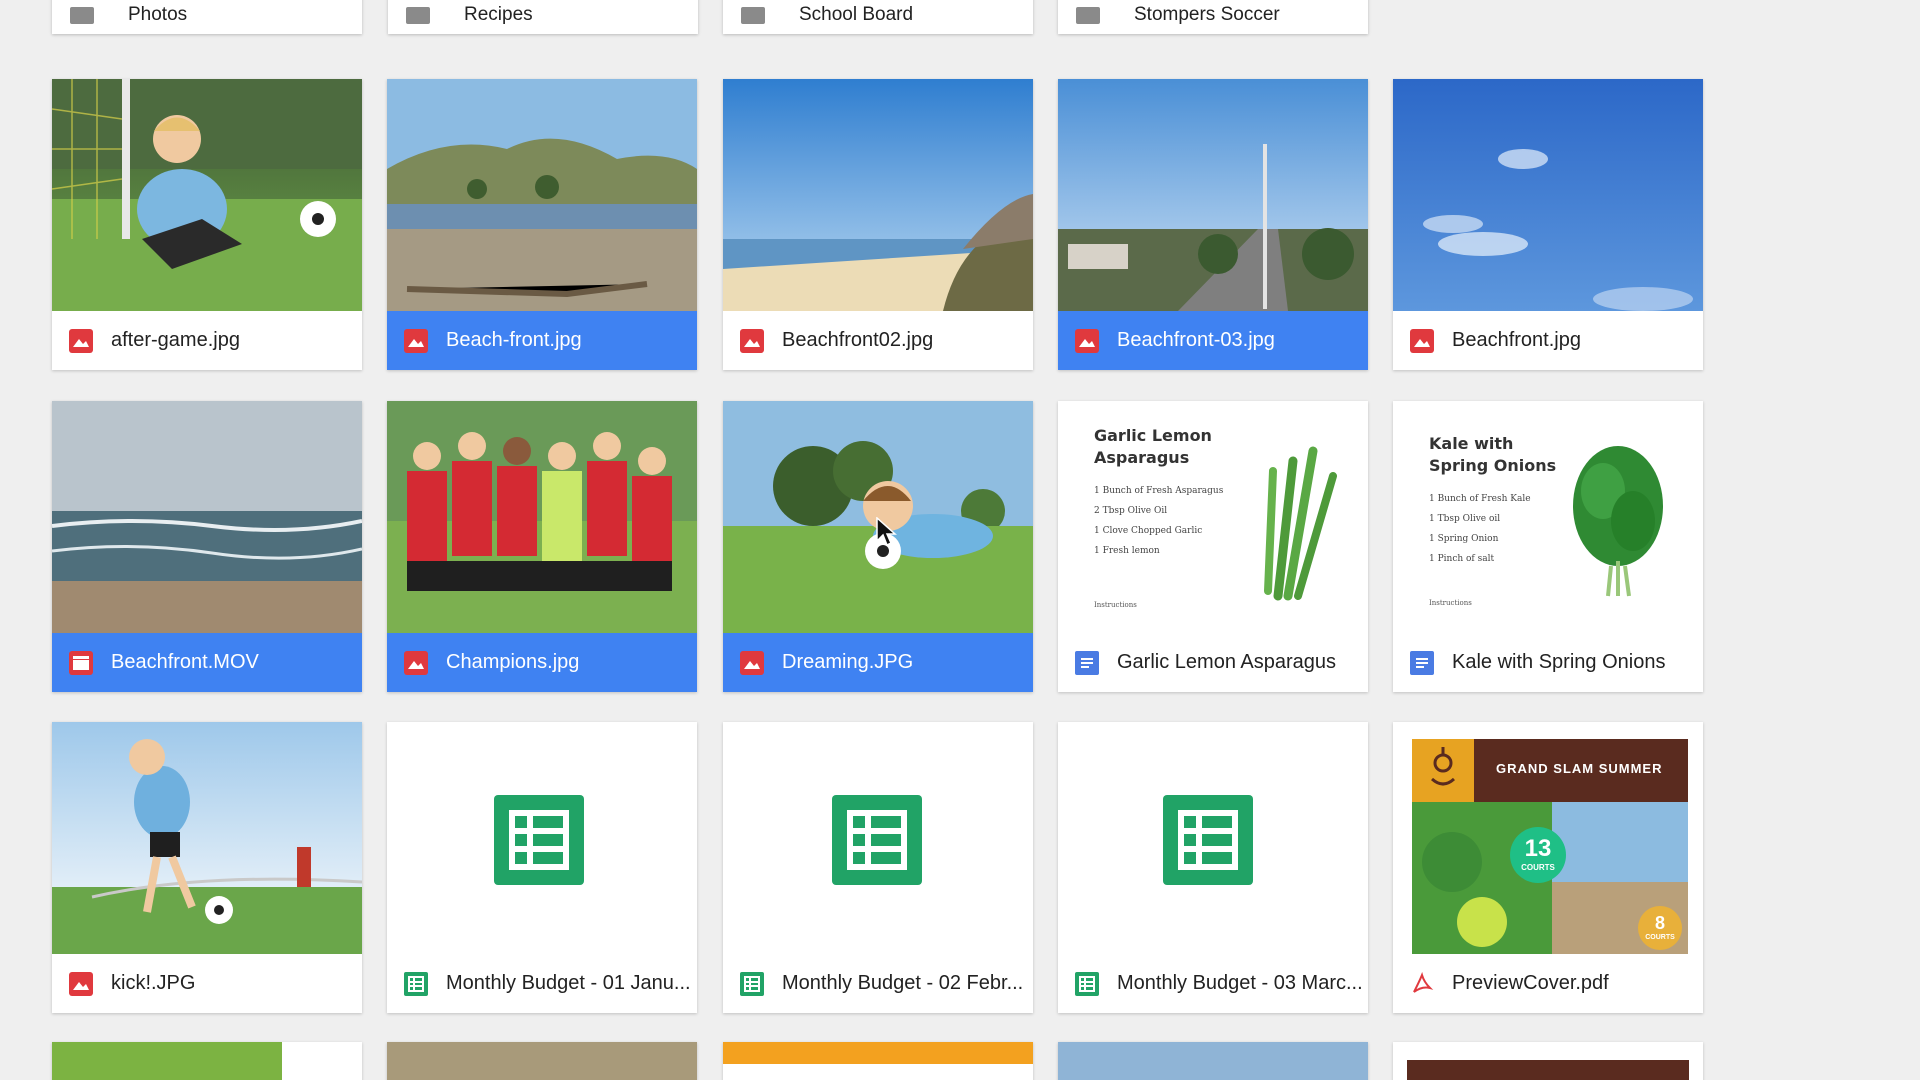  I want to click on file-card-champions: Champions.jpg, so click(542, 546).